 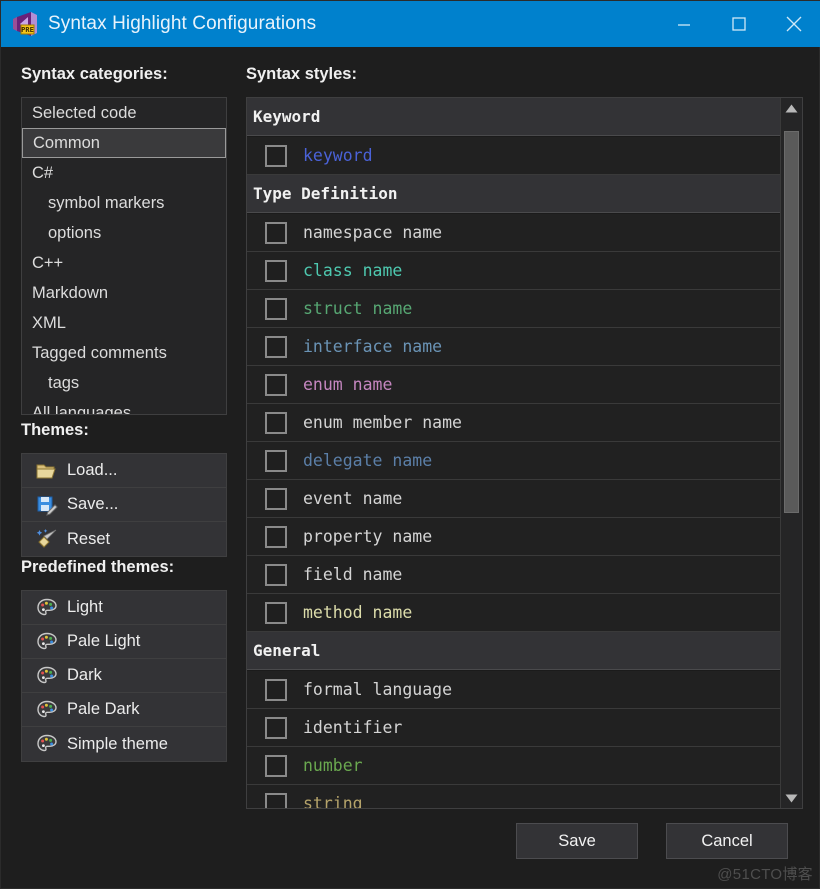 I want to click on save-button: Save, so click(x=577, y=841).